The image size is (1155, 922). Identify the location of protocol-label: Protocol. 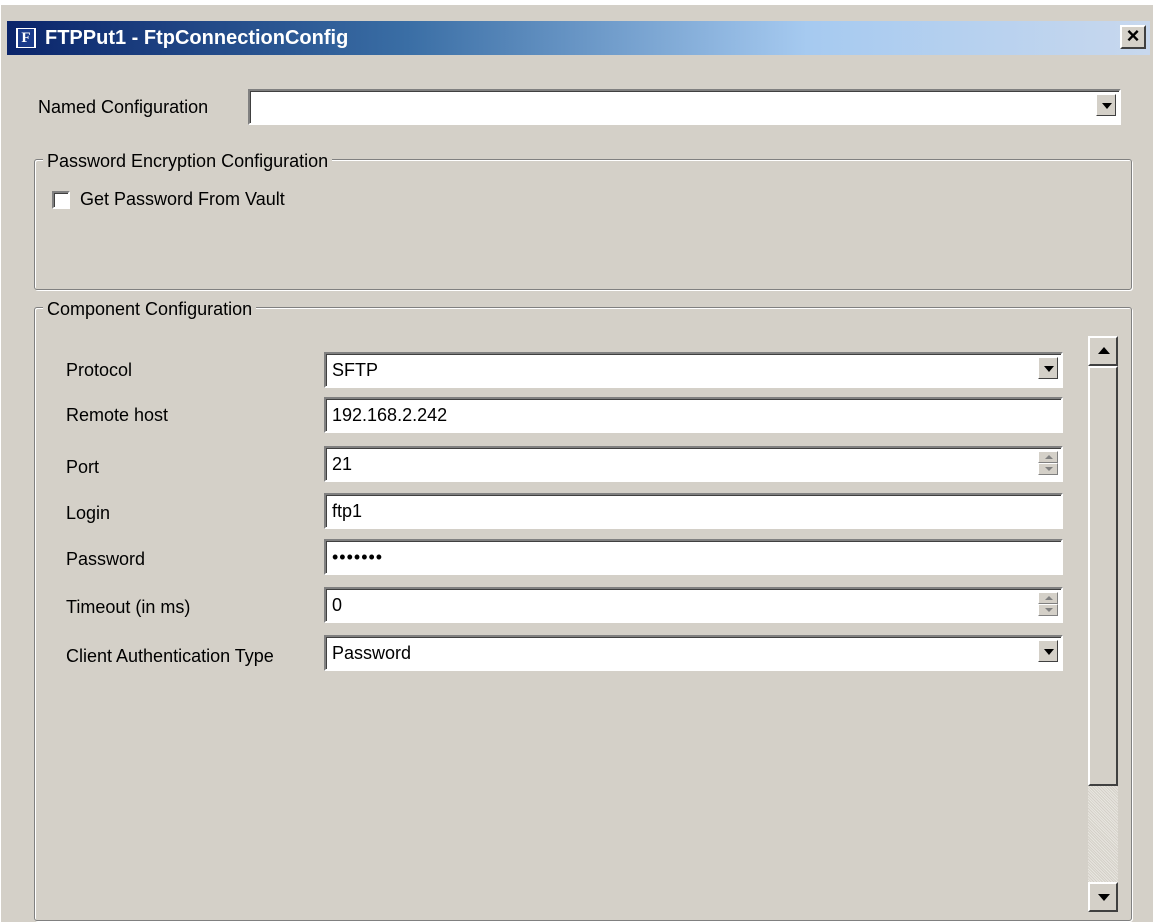
(99, 370).